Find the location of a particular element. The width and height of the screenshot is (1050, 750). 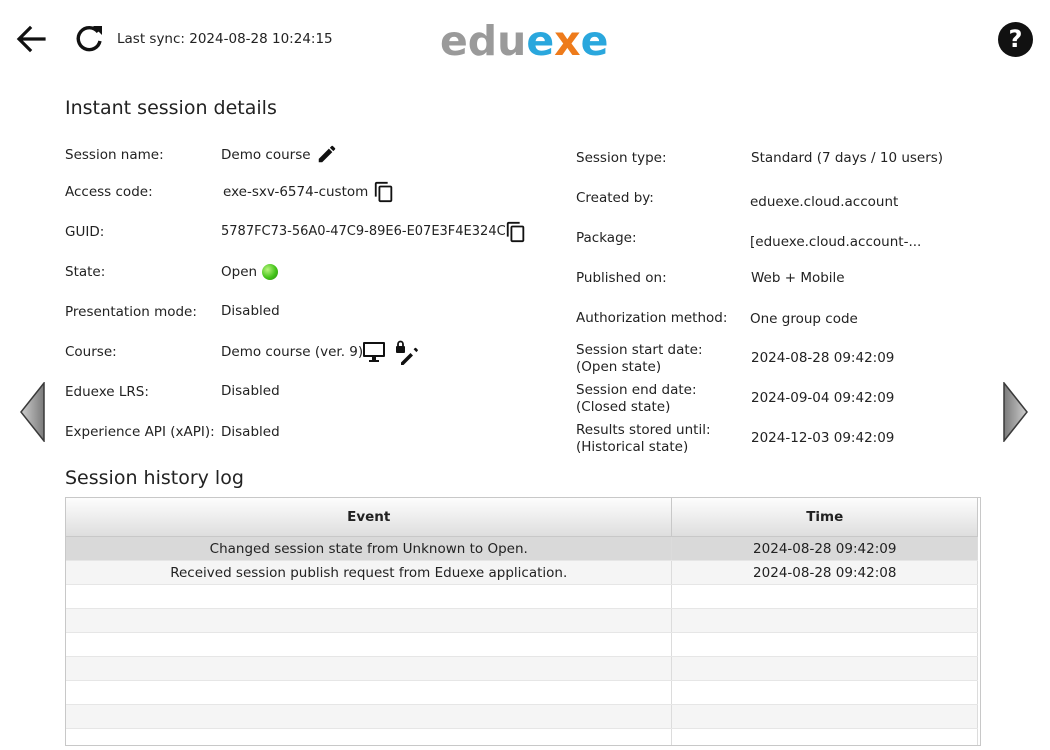

table-header-row: Event Time is located at coordinates (522, 517).